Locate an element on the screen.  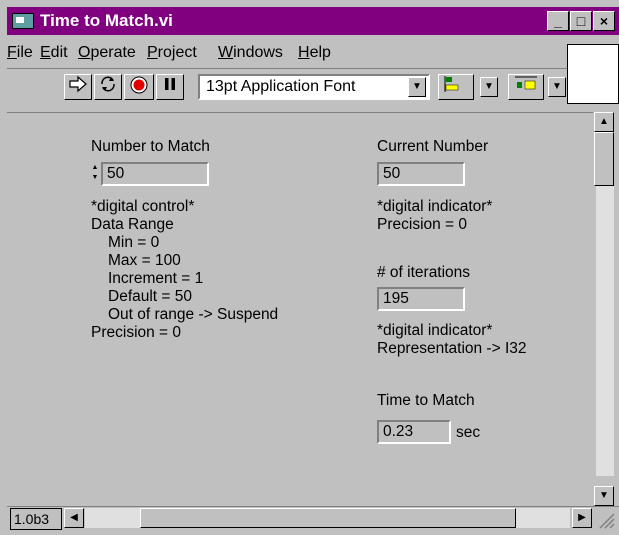
current-number-precision: Precision = 0 is located at coordinates (422, 224).